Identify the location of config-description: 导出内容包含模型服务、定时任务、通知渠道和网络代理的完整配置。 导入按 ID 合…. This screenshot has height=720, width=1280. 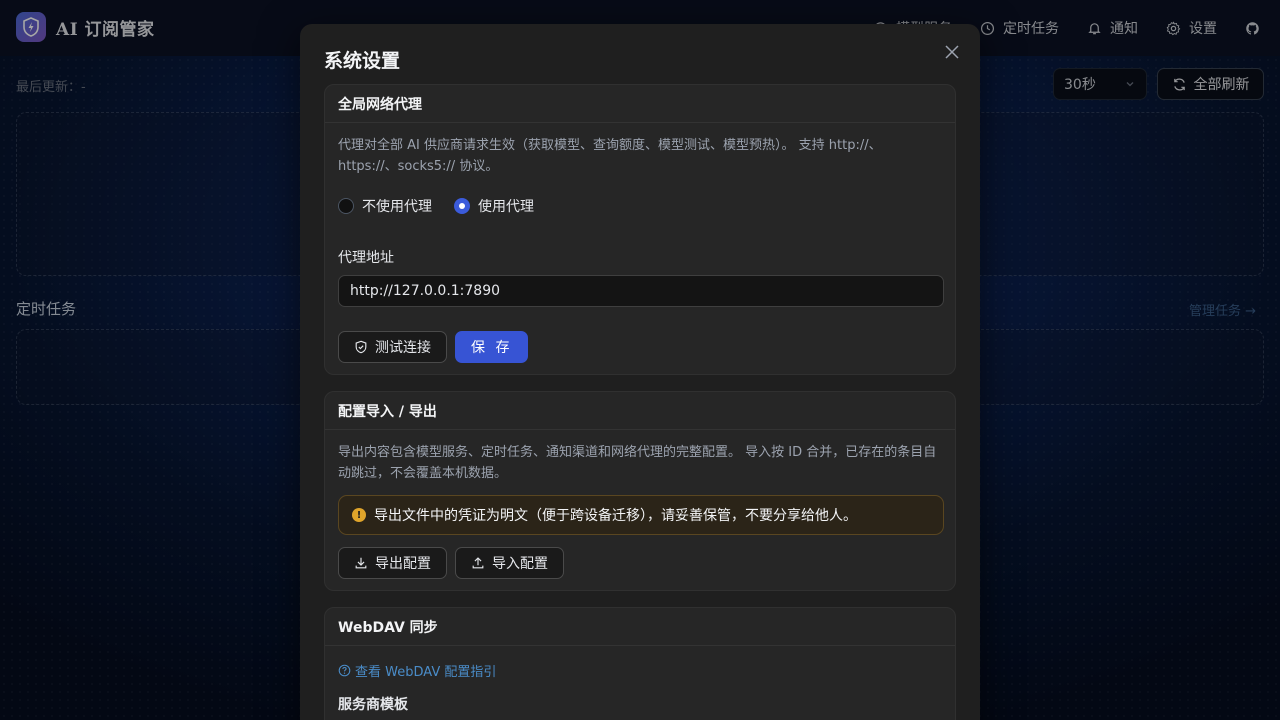
(637, 463).